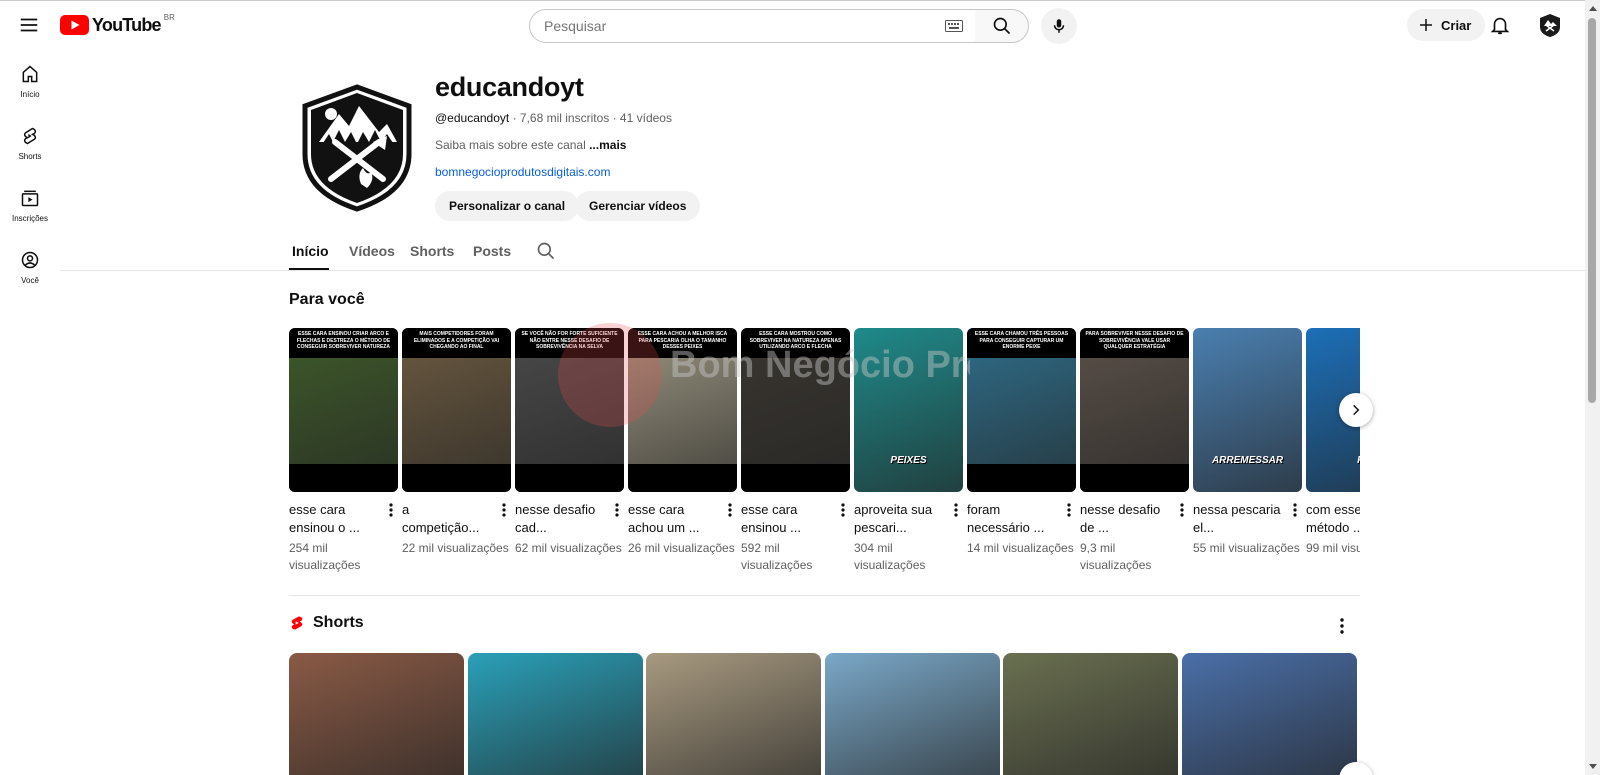 This screenshot has width=1600, height=775. I want to click on menu-icon, so click(29, 25).